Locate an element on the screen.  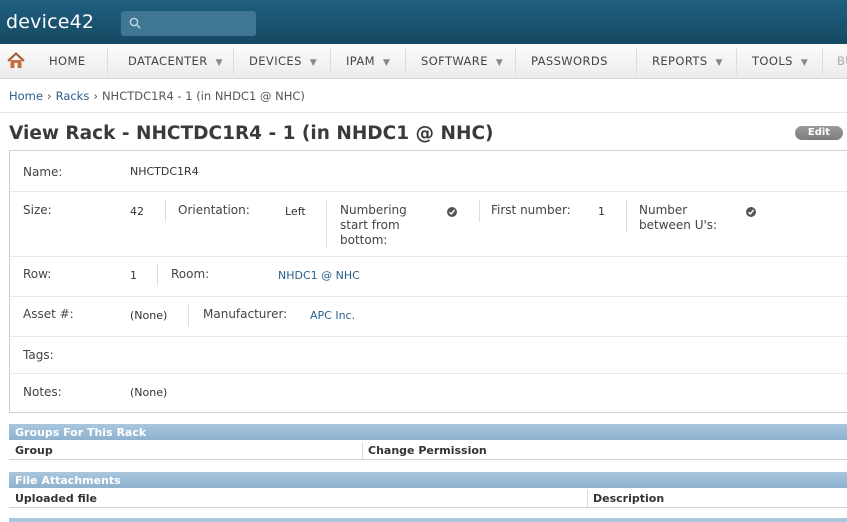
name-value: NHCTDC1R4 is located at coordinates (164, 171).